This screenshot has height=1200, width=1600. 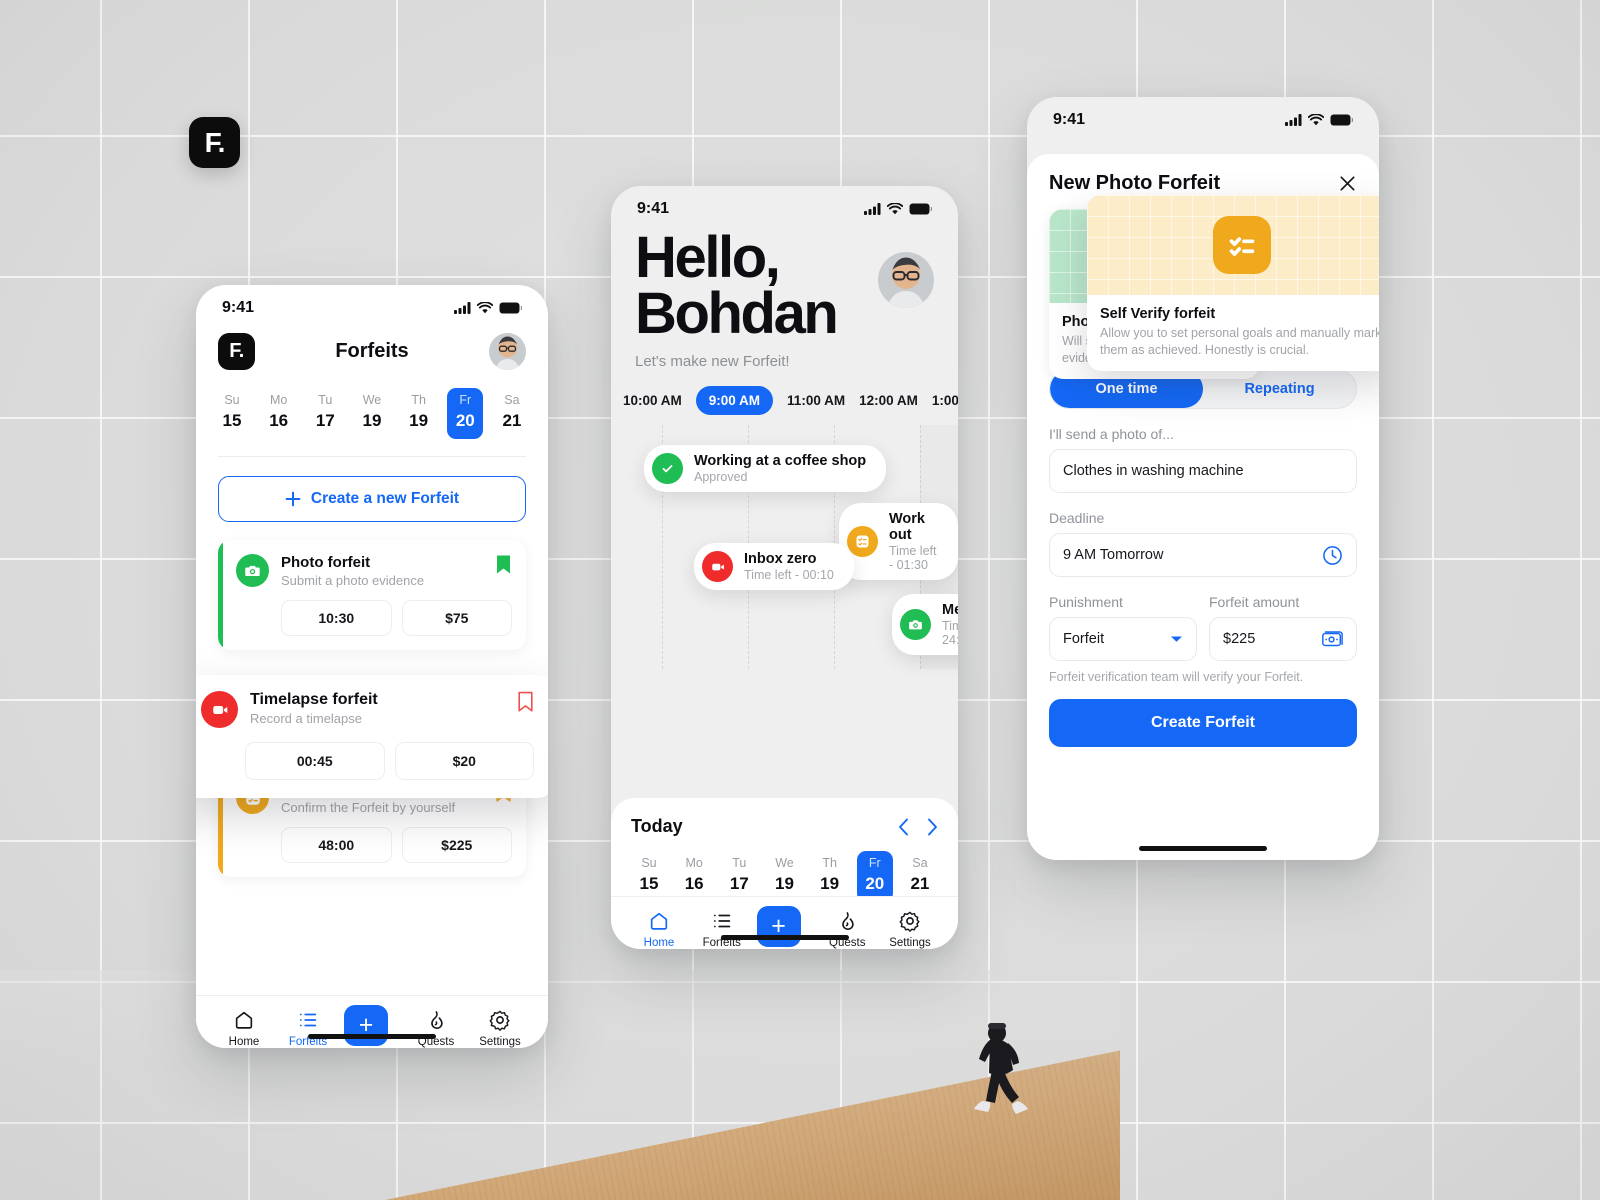 What do you see at coordinates (1332, 555) in the screenshot?
I see `clock-icon` at bounding box center [1332, 555].